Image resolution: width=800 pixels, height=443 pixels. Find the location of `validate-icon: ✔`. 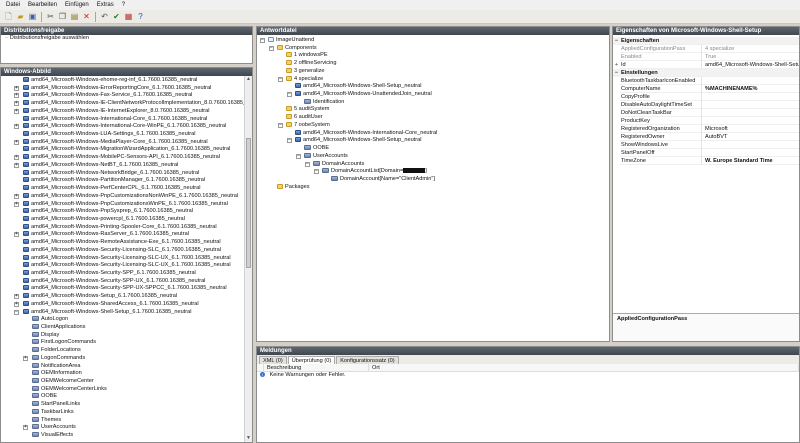

validate-icon: ✔ is located at coordinates (116, 16).